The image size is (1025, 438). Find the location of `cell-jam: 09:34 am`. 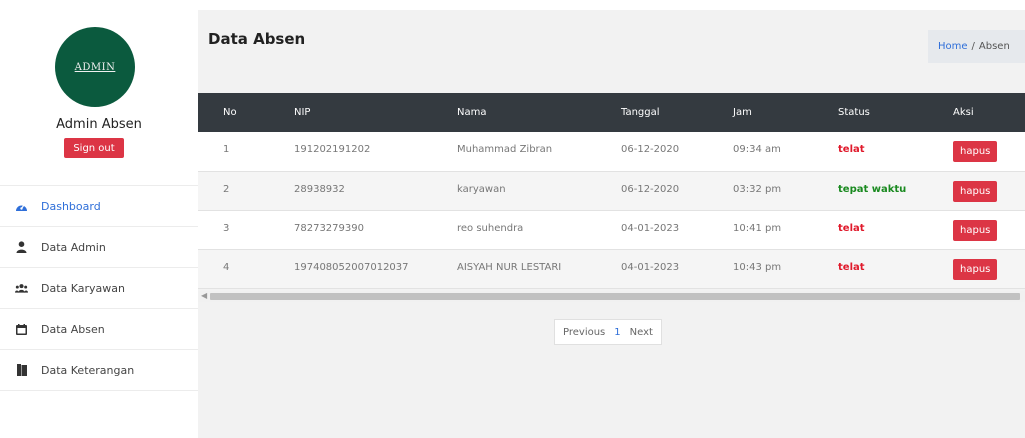

cell-jam: 09:34 am is located at coordinates (757, 149).